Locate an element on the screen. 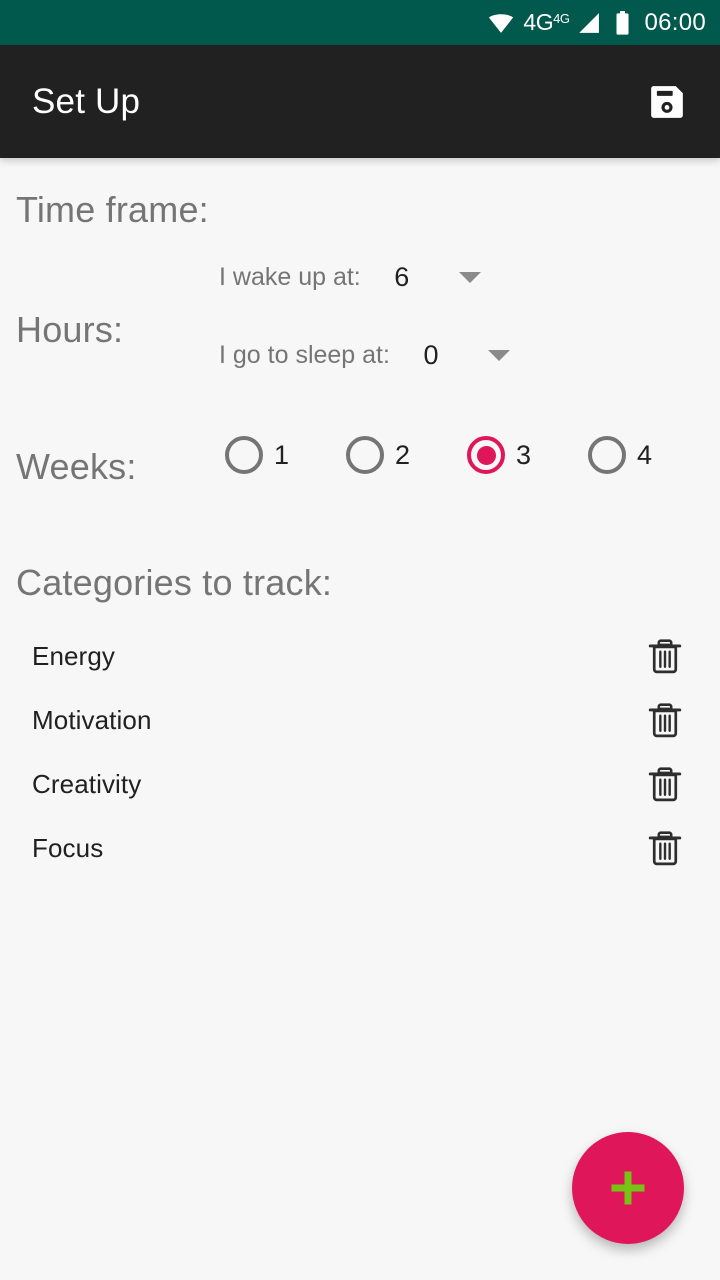  wake-up-row: I wake up at: 6 is located at coordinates (350, 277).